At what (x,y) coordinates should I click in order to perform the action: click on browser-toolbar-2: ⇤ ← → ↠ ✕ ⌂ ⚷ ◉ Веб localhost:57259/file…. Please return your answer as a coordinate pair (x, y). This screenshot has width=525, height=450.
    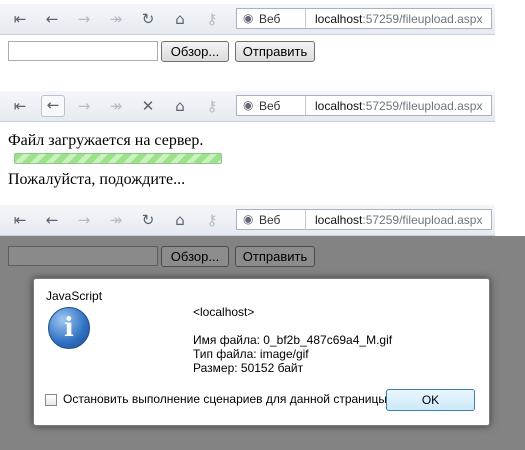
    Looking at the image, I should click on (247, 106).